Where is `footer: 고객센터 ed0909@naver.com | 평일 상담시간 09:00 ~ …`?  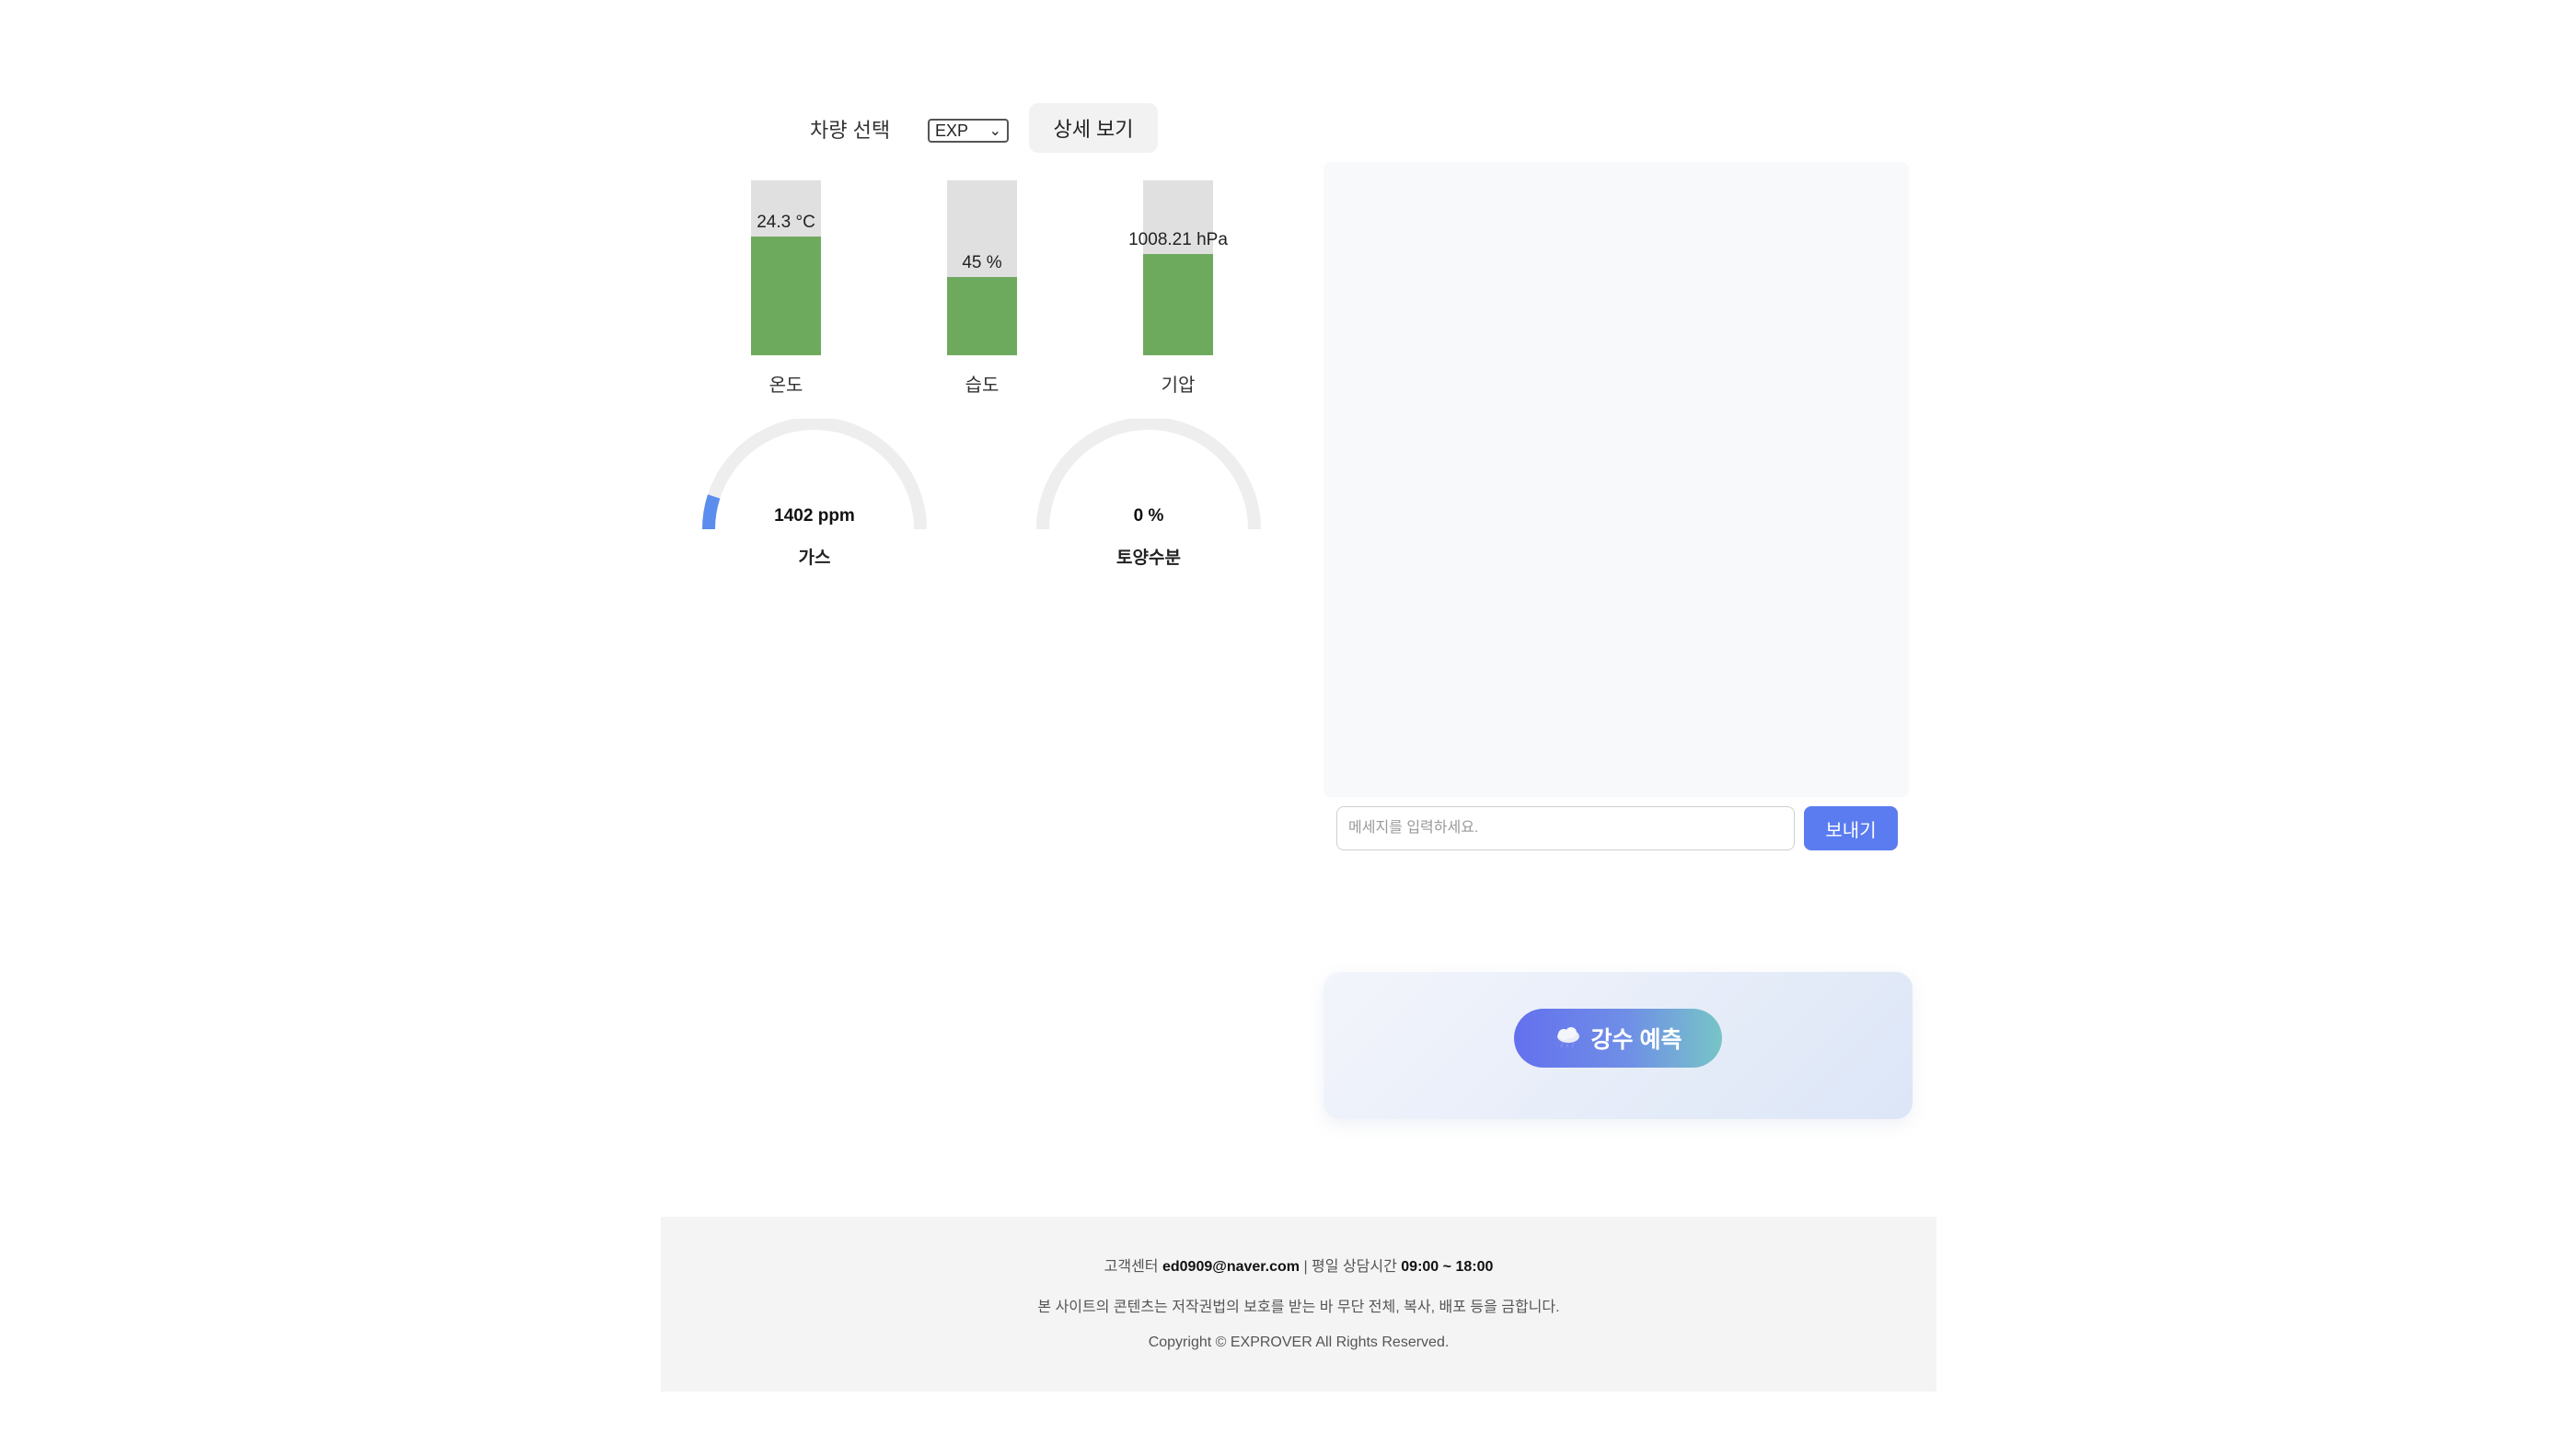 footer: 고객센터 ed0909@naver.com | 평일 상담시간 09:00 ~ … is located at coordinates (1299, 1304).